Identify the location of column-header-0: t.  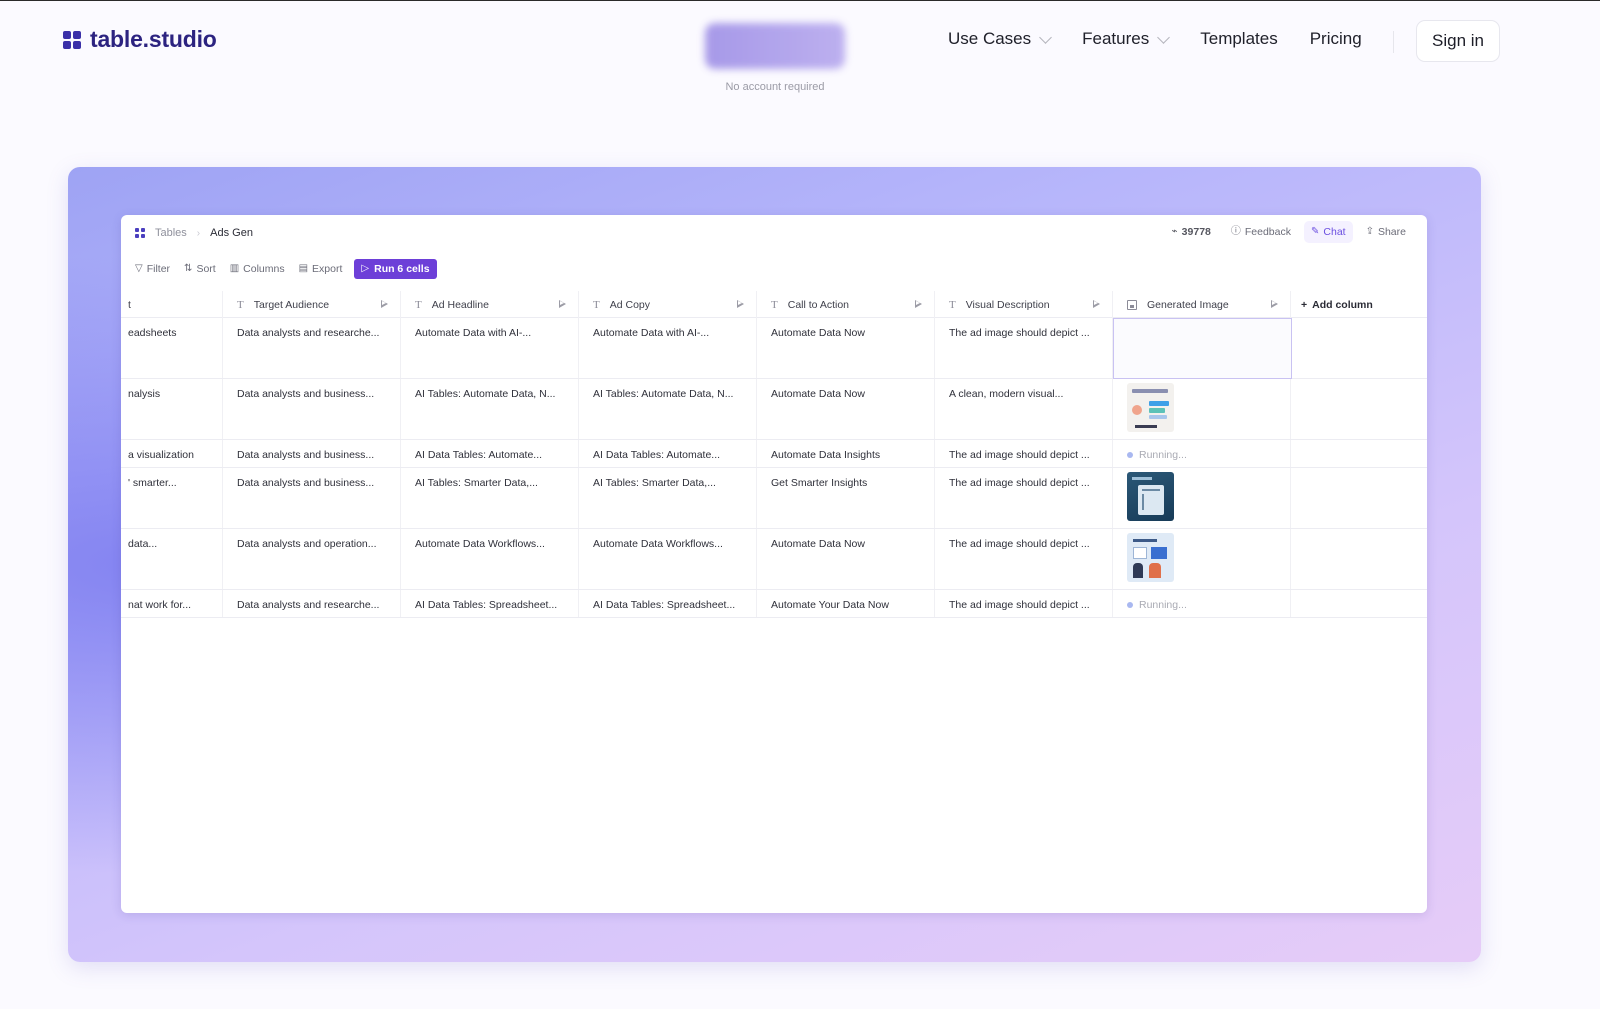
(172, 304).